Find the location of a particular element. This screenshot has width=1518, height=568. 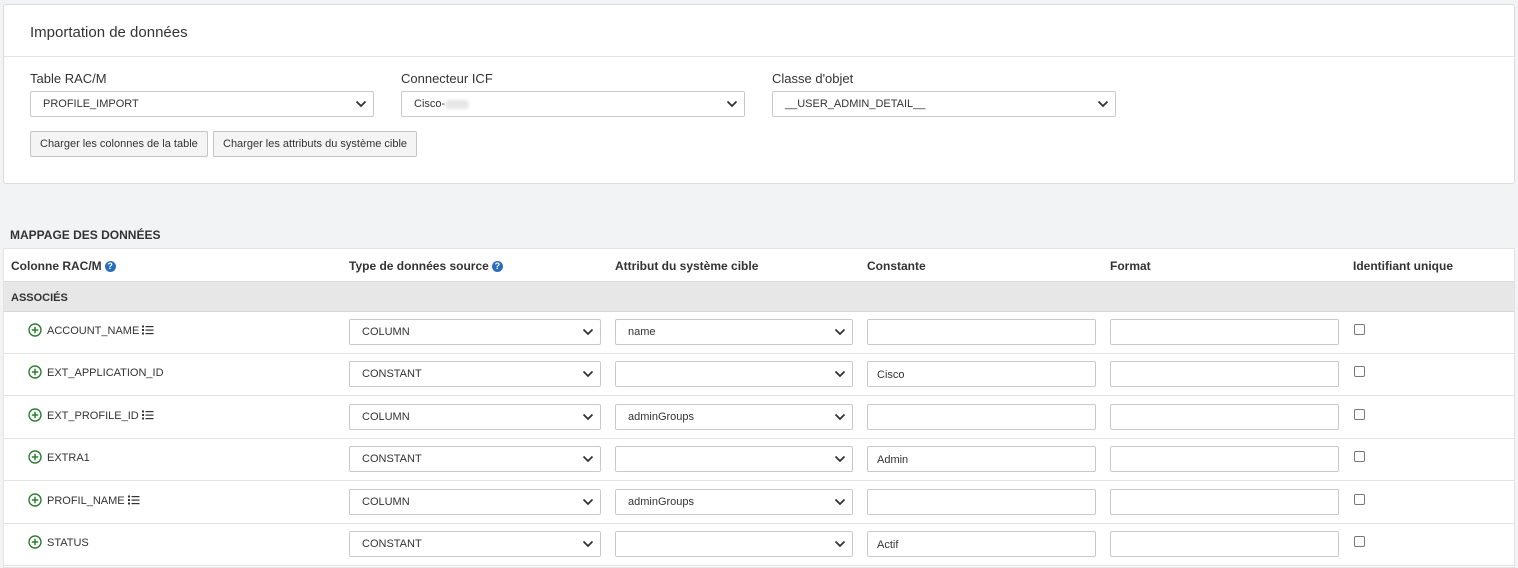

object-class-select: __USER_ADMIN_DETAIL__ is located at coordinates (944, 104).